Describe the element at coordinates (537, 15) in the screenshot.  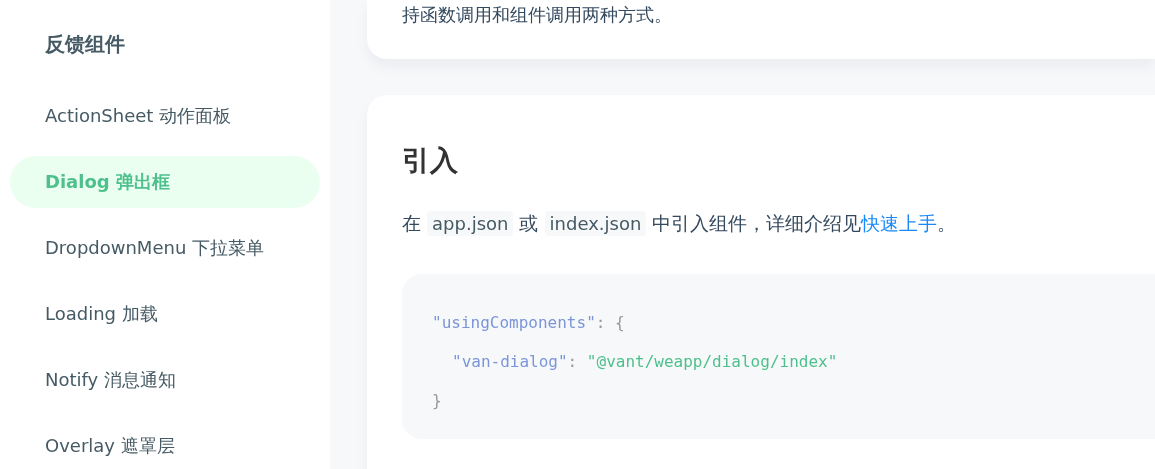
I see `intro-text: 持函数调用和组件调用两种方式。` at that location.